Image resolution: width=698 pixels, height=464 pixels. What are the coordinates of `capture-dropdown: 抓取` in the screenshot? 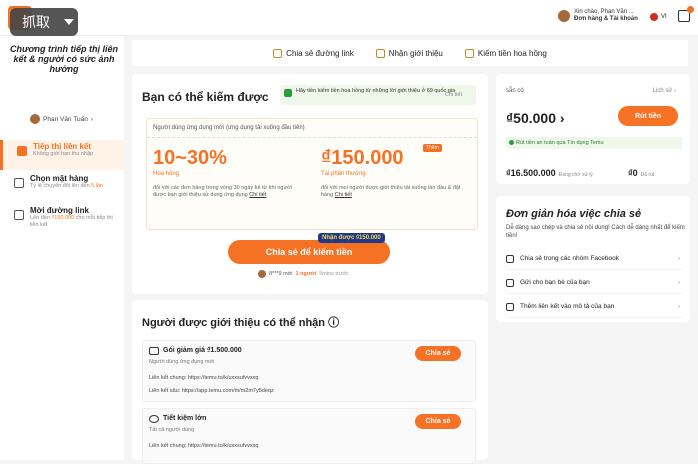 It's located at (44, 22).